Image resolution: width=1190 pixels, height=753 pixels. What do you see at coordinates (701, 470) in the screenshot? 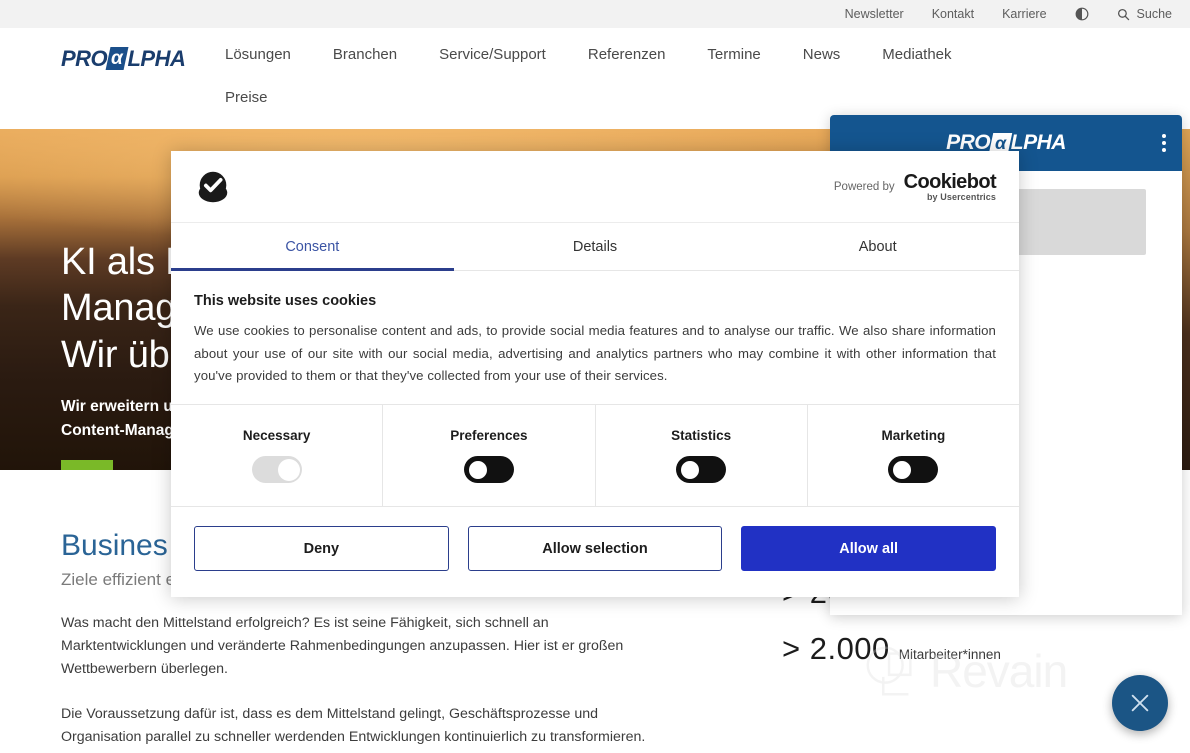
I see `toggle-statistics` at bounding box center [701, 470].